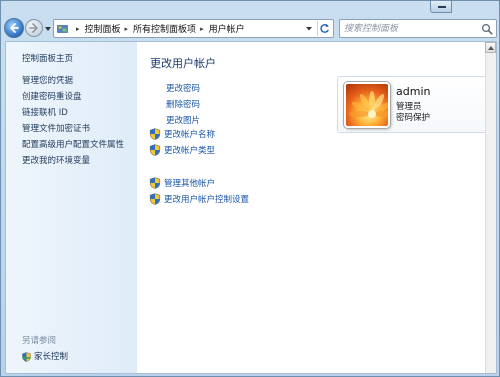  I want to click on search-icon, so click(487, 29).